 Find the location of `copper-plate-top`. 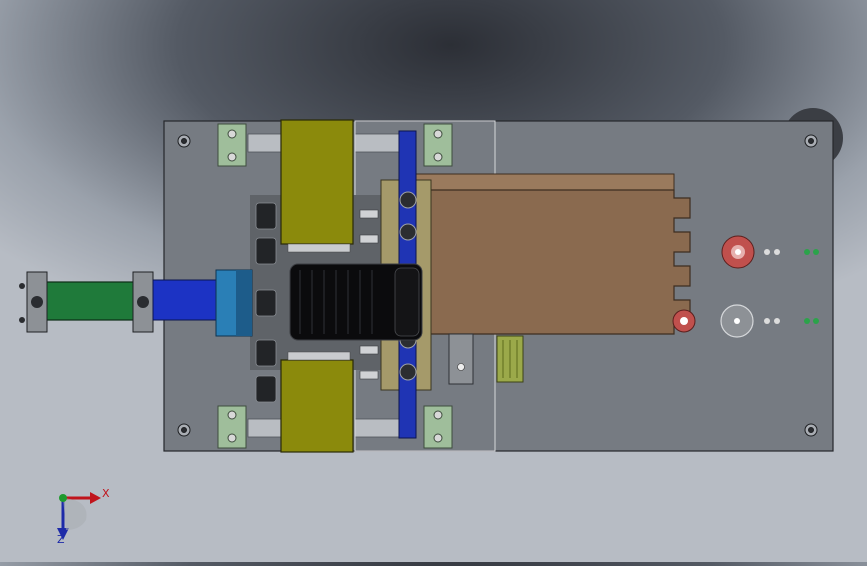

copper-plate-top is located at coordinates (540, 183).